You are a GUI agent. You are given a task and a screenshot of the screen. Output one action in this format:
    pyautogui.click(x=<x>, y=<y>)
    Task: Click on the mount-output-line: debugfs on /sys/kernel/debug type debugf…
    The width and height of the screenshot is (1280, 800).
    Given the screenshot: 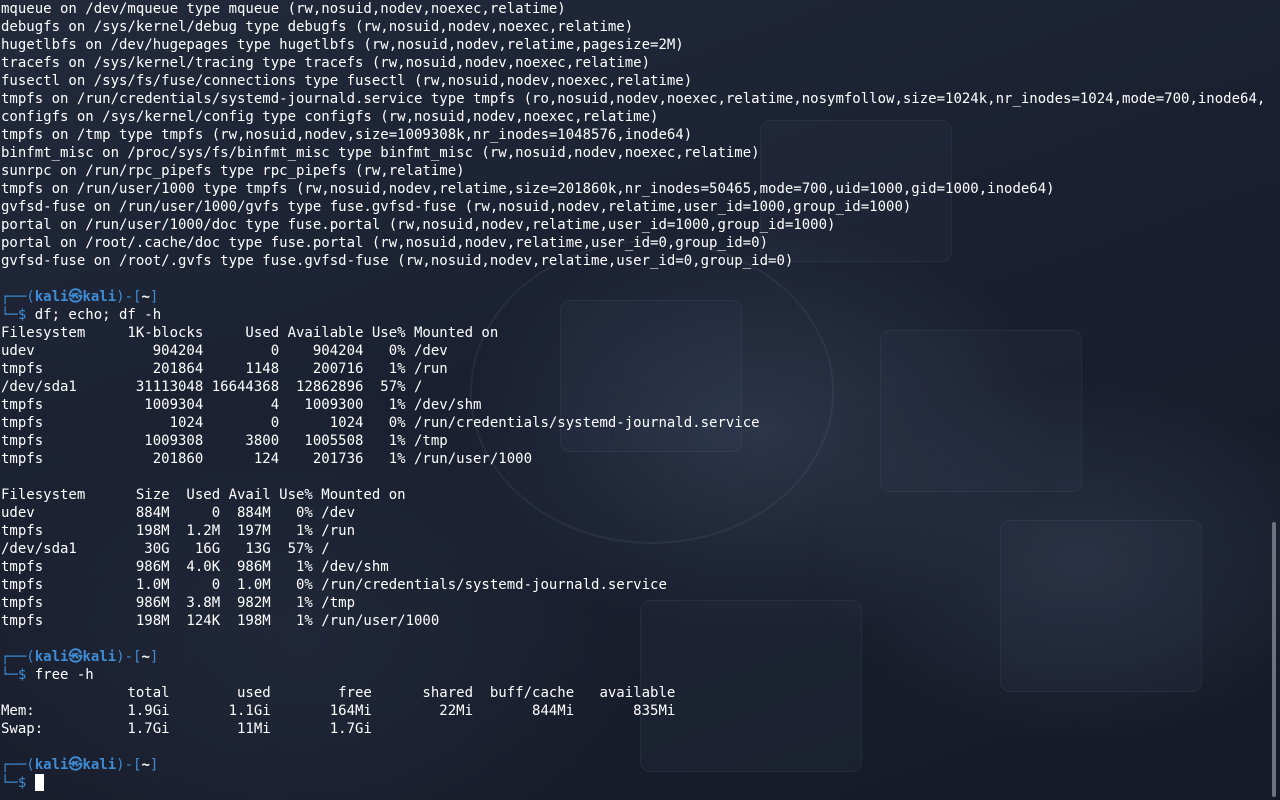 What is the action you would take?
    pyautogui.click(x=317, y=27)
    